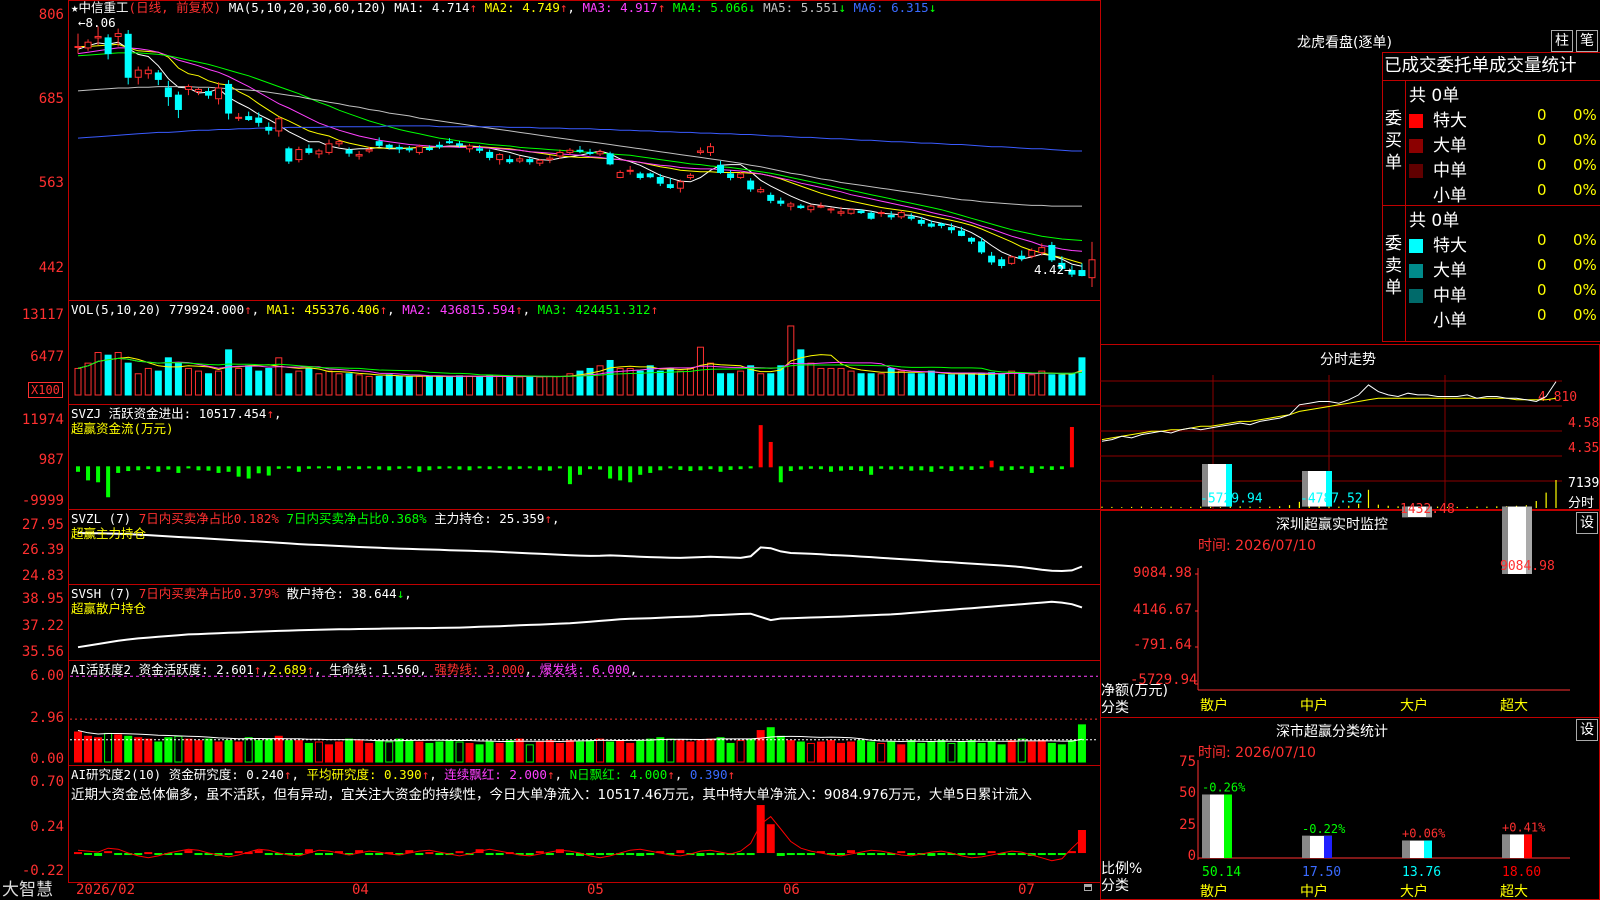  Describe the element at coordinates (42, 420) in the screenshot. I see `svzj-ytick: 11974` at that location.